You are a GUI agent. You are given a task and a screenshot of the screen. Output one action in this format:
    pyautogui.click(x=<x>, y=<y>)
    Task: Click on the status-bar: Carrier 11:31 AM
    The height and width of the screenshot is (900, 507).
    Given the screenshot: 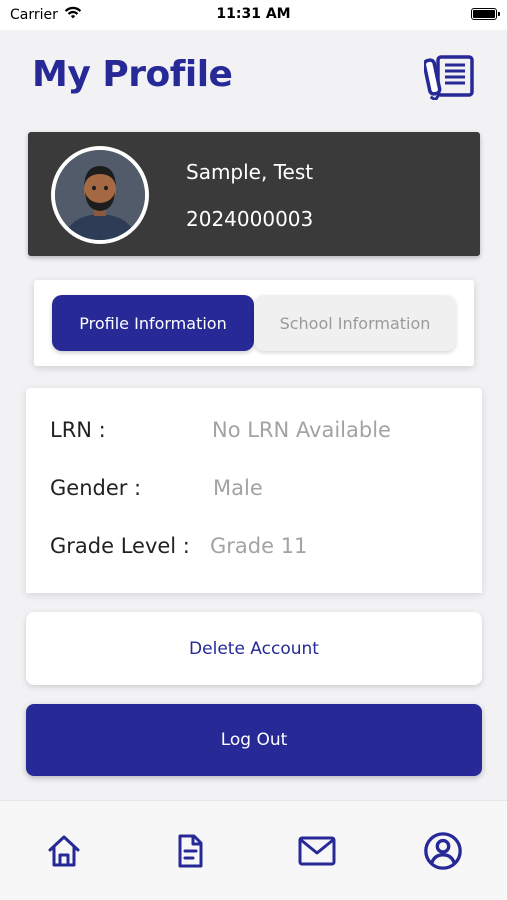 What is the action you would take?
    pyautogui.click(x=253, y=15)
    